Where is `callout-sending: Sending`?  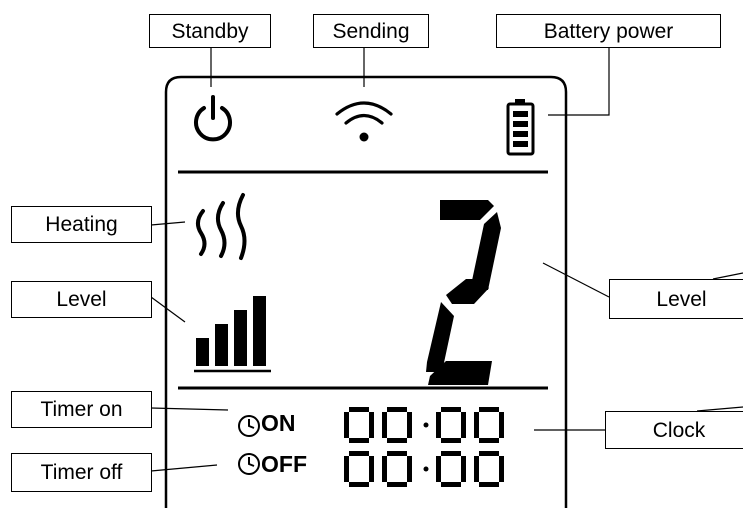 callout-sending: Sending is located at coordinates (371, 31).